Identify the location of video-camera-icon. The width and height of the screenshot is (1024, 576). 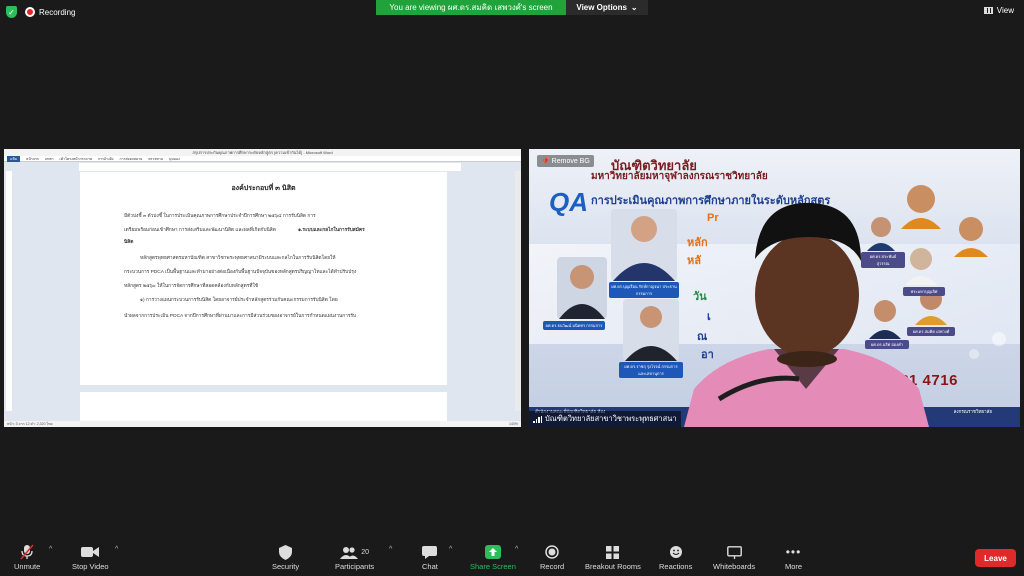
(90, 552).